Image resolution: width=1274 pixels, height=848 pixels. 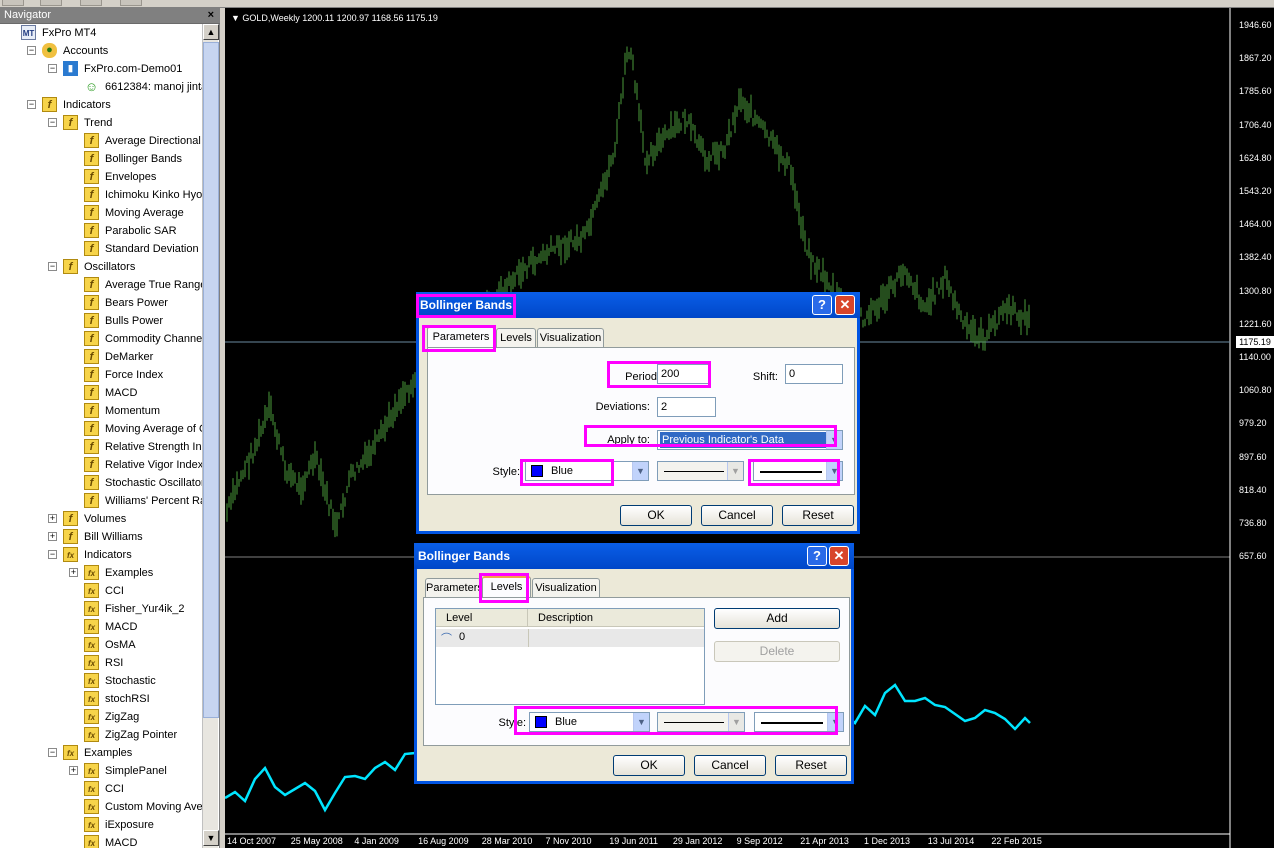 I want to click on time-axis-label: 9 Sep 2012, so click(x=759, y=841).